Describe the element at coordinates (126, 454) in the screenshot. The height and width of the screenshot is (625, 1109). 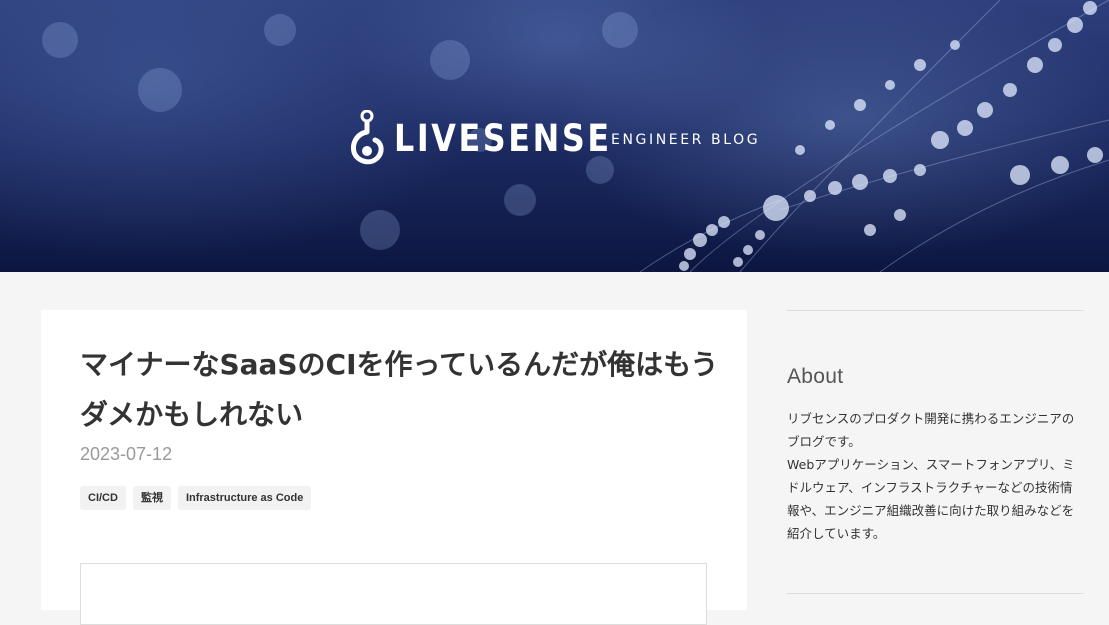
I see `article-date: 2023-07-12` at that location.